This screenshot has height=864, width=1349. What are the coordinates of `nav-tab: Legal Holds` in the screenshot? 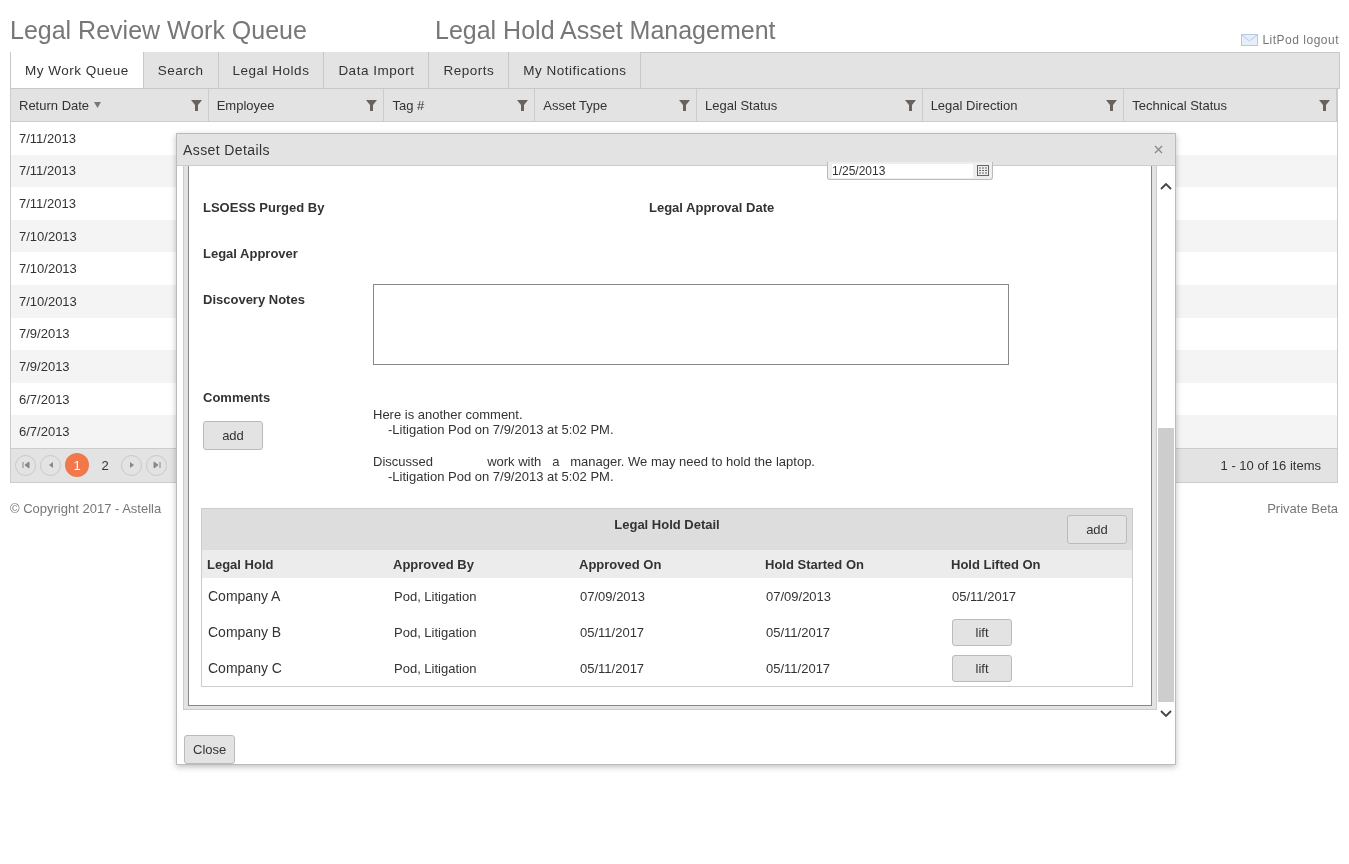 It's located at (271, 70).